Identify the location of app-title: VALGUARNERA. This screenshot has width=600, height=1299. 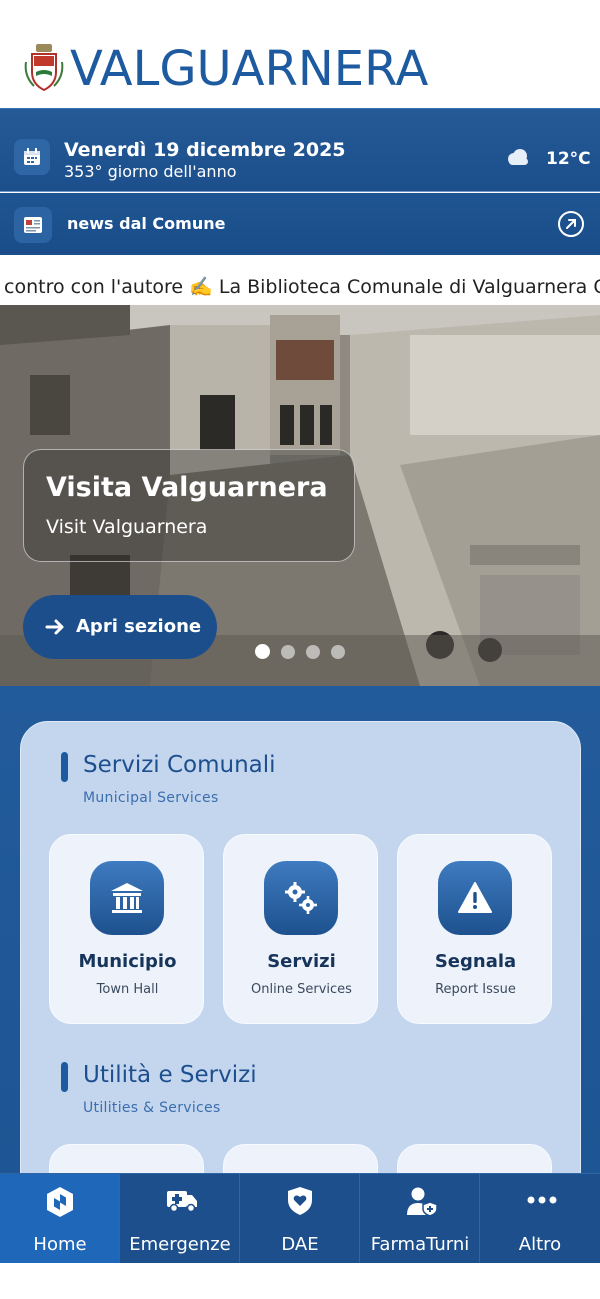
(249, 69).